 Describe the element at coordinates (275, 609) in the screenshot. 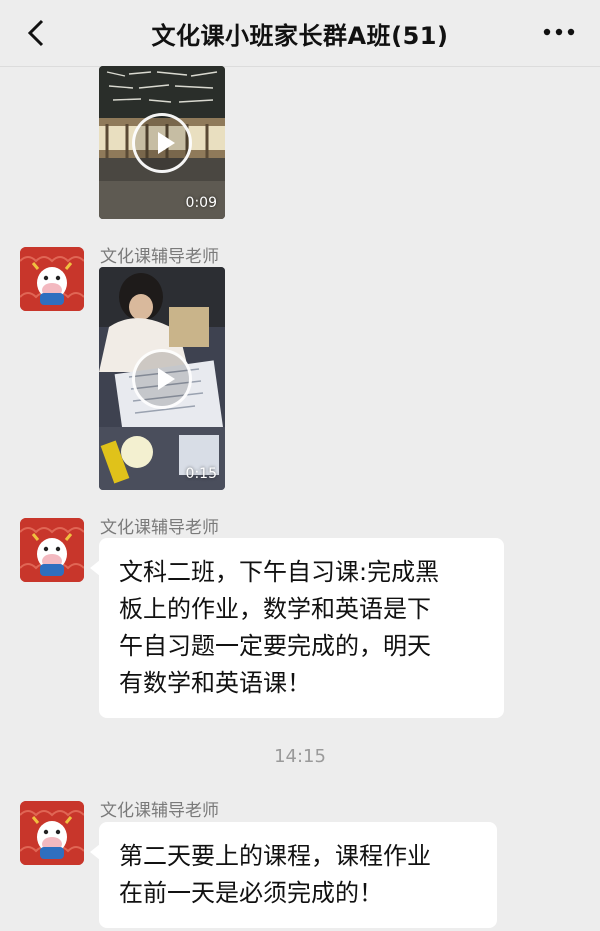

I see `message-line: 板上的作业，数学和英语是下` at that location.